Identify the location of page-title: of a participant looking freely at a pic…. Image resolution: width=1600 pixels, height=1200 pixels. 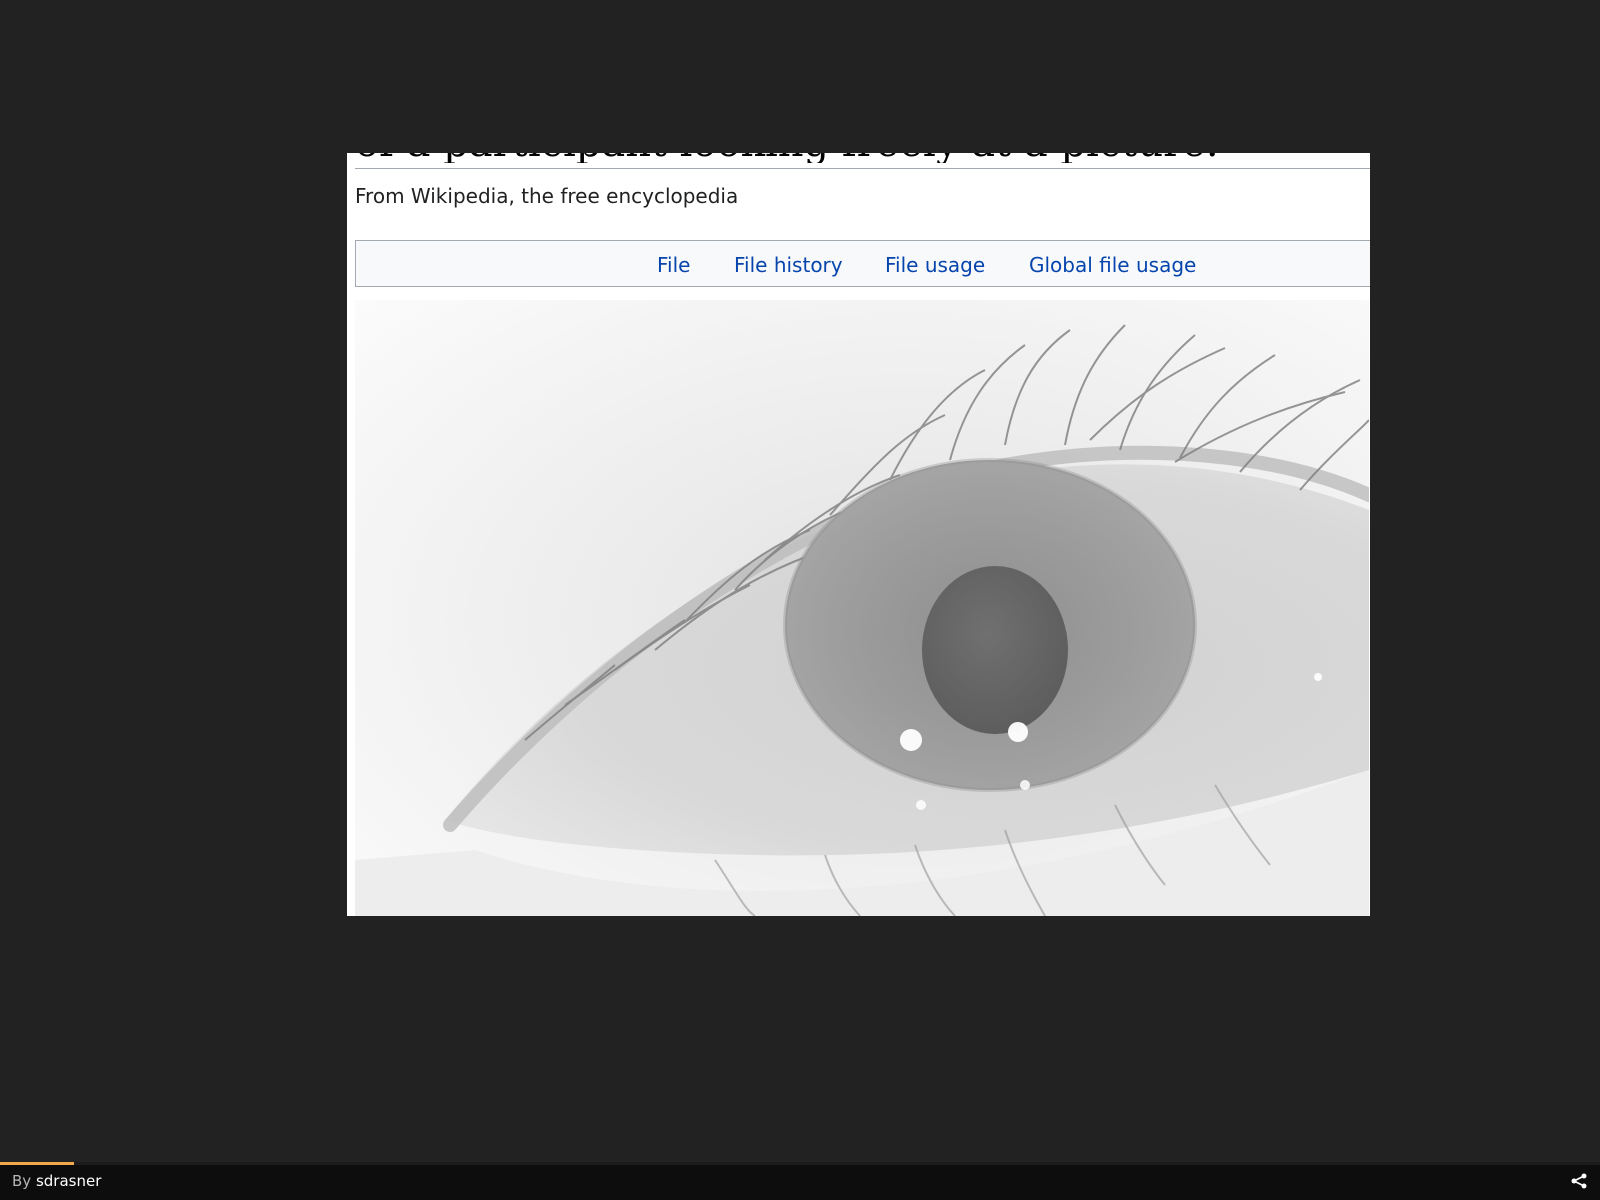
(862, 158).